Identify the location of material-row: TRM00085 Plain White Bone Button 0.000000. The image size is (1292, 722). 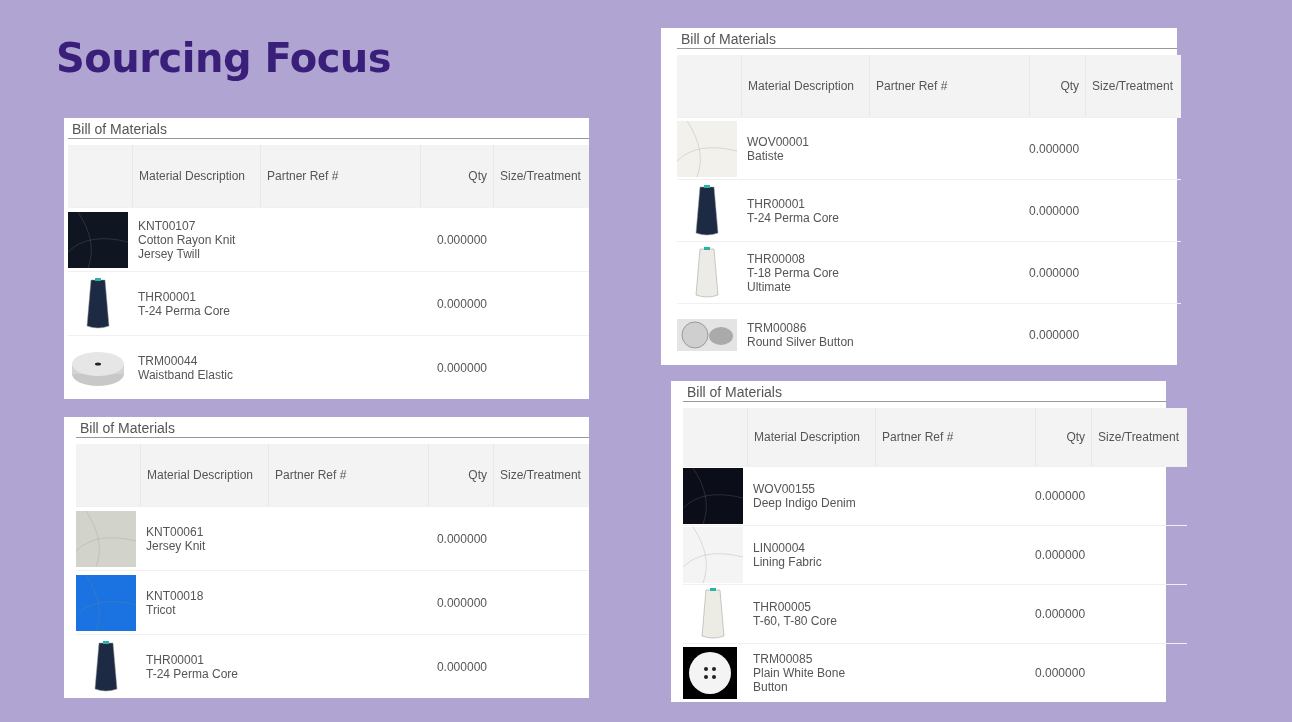
(935, 672).